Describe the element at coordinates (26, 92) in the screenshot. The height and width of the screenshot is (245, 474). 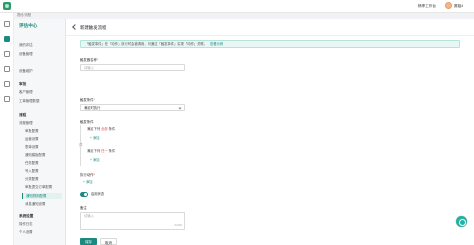
I see `sidebar-item: 客户管理` at that location.